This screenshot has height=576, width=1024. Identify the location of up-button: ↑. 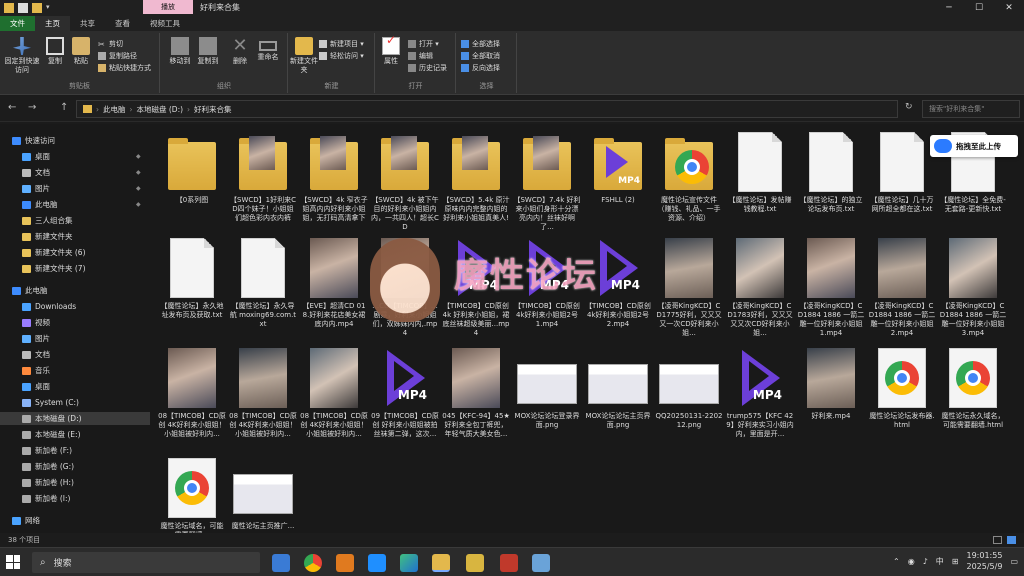
(64, 107).